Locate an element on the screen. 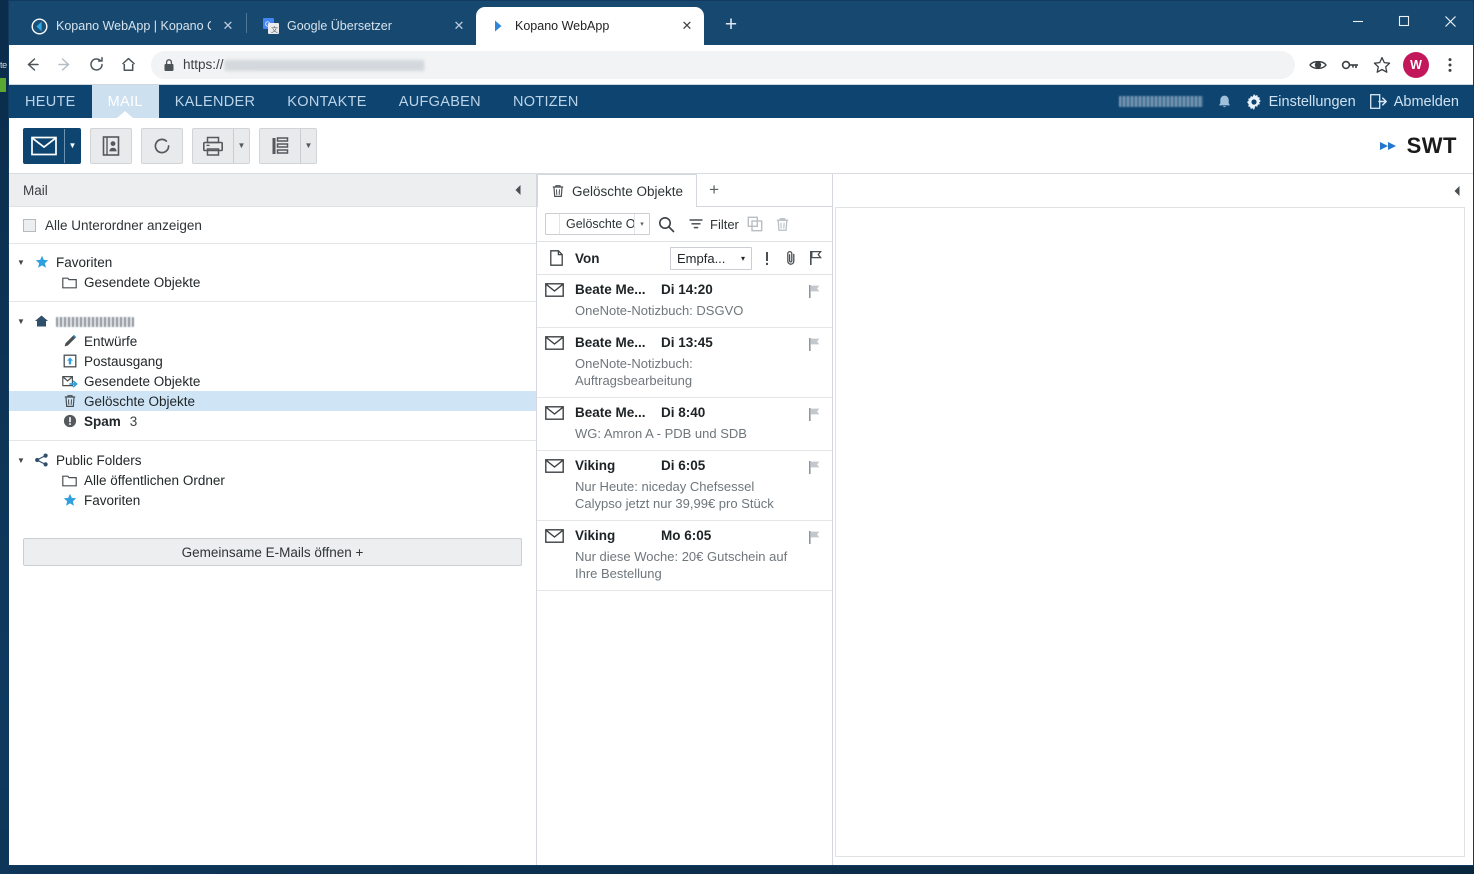  nav-item-kalender: KALENDER is located at coordinates (215, 101).